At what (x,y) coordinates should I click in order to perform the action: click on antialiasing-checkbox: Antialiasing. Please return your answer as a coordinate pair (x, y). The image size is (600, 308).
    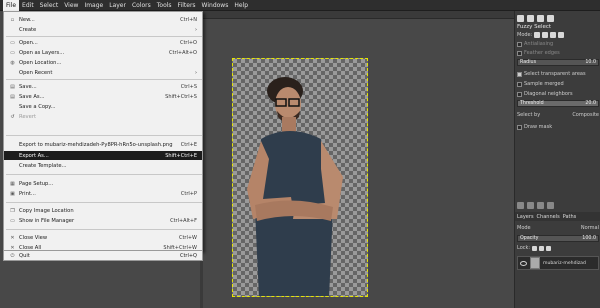
    Looking at the image, I should click on (535, 44).